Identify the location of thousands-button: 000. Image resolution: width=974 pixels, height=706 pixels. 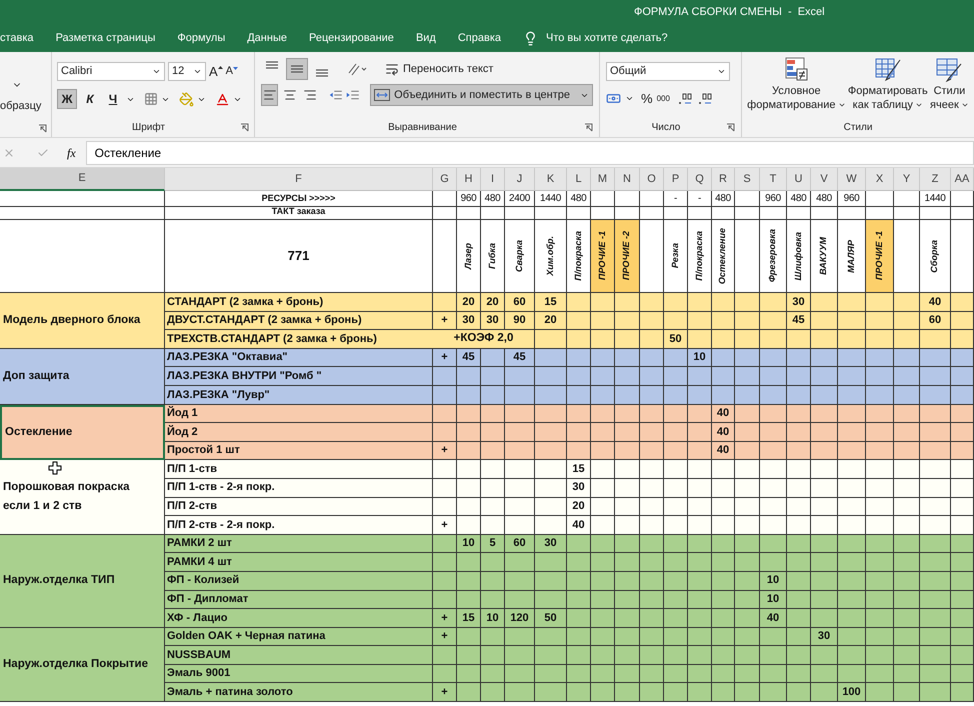
(663, 98).